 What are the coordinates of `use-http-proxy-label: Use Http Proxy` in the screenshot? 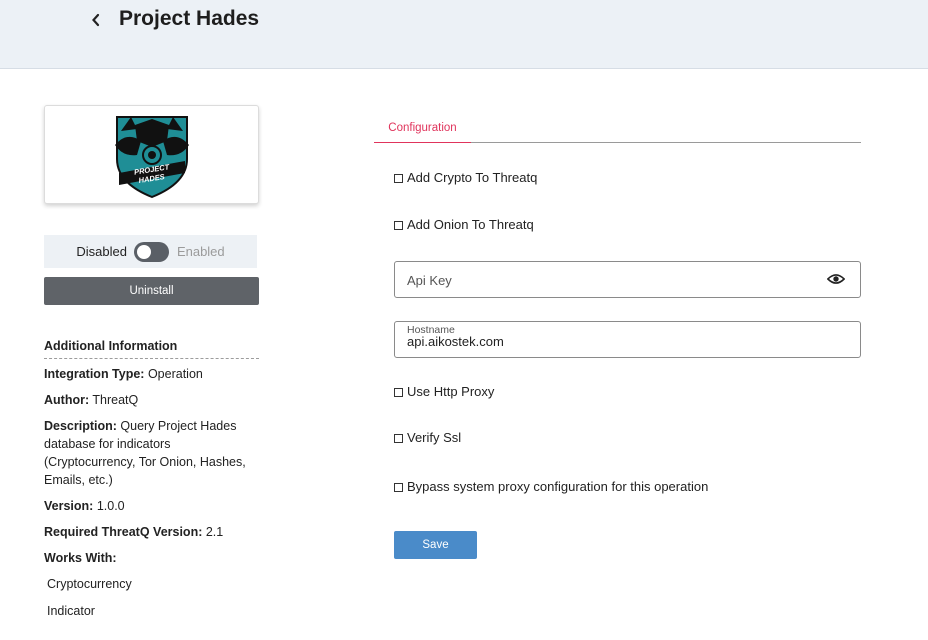 It's located at (451, 391).